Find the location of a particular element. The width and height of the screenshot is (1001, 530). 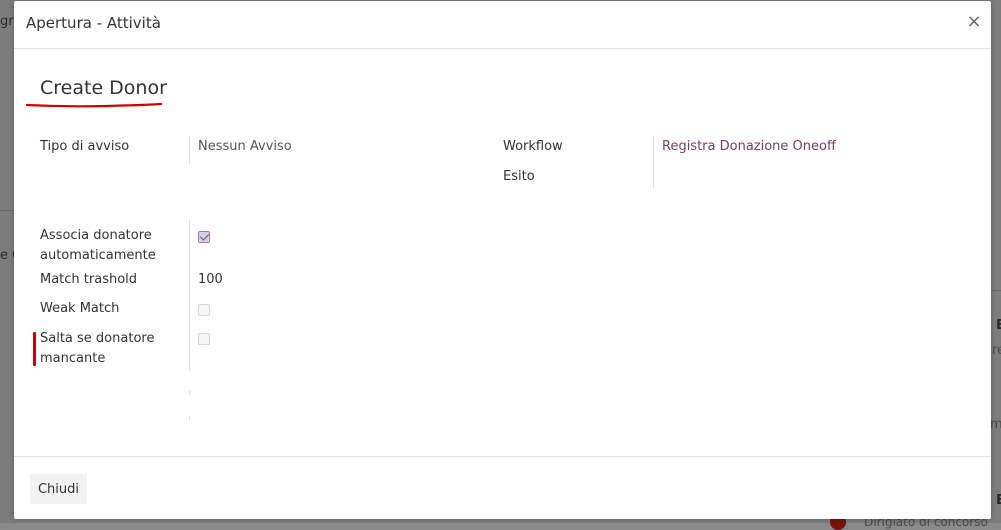

dialog-title: Apertura - Attività is located at coordinates (93, 23).